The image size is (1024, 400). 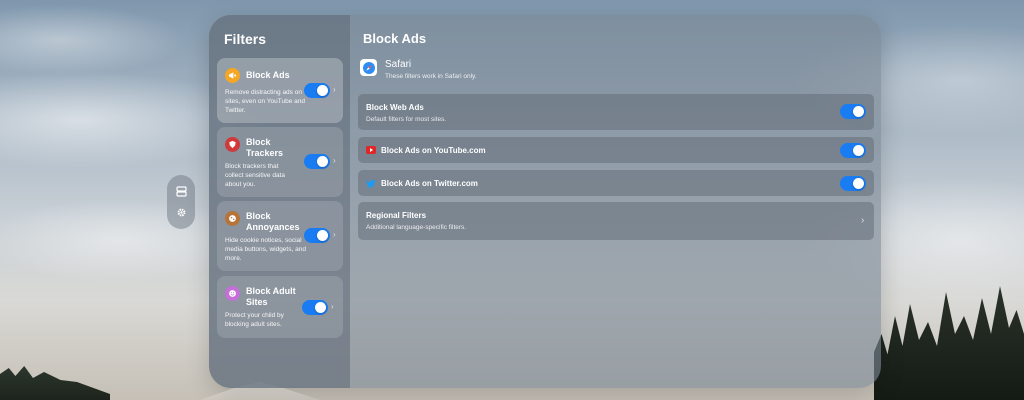 I want to click on shield-icon, so click(x=232, y=144).